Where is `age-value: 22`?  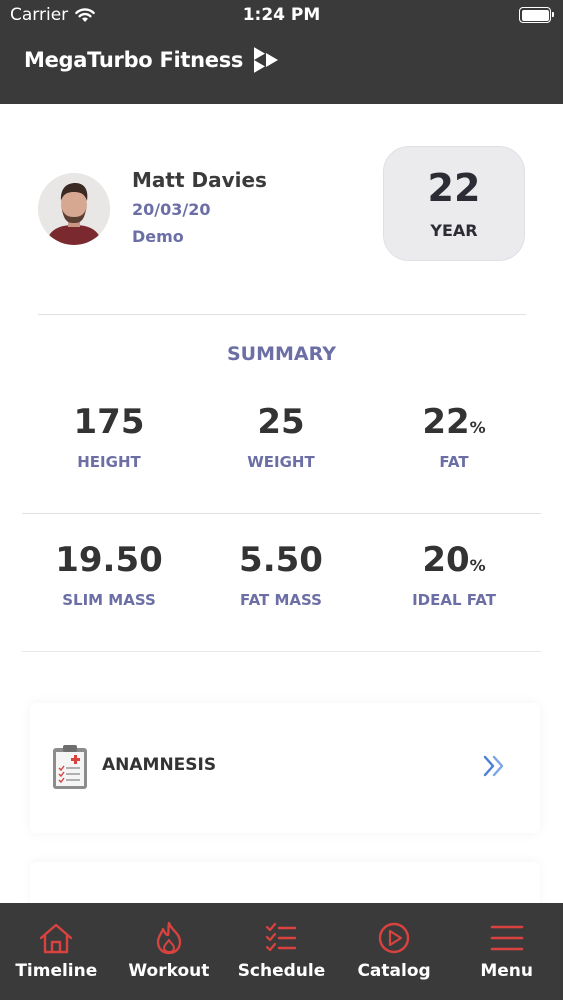
age-value: 22 is located at coordinates (454, 188).